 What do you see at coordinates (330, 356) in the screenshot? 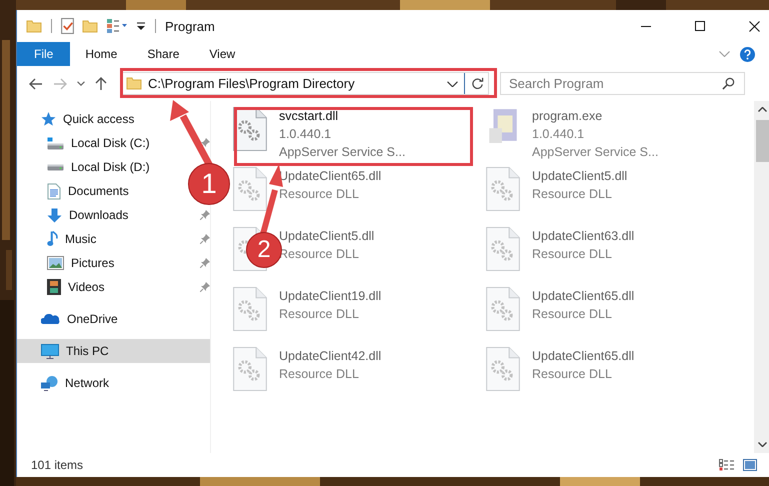
I see `file-name: UpdateClient42.dll` at bounding box center [330, 356].